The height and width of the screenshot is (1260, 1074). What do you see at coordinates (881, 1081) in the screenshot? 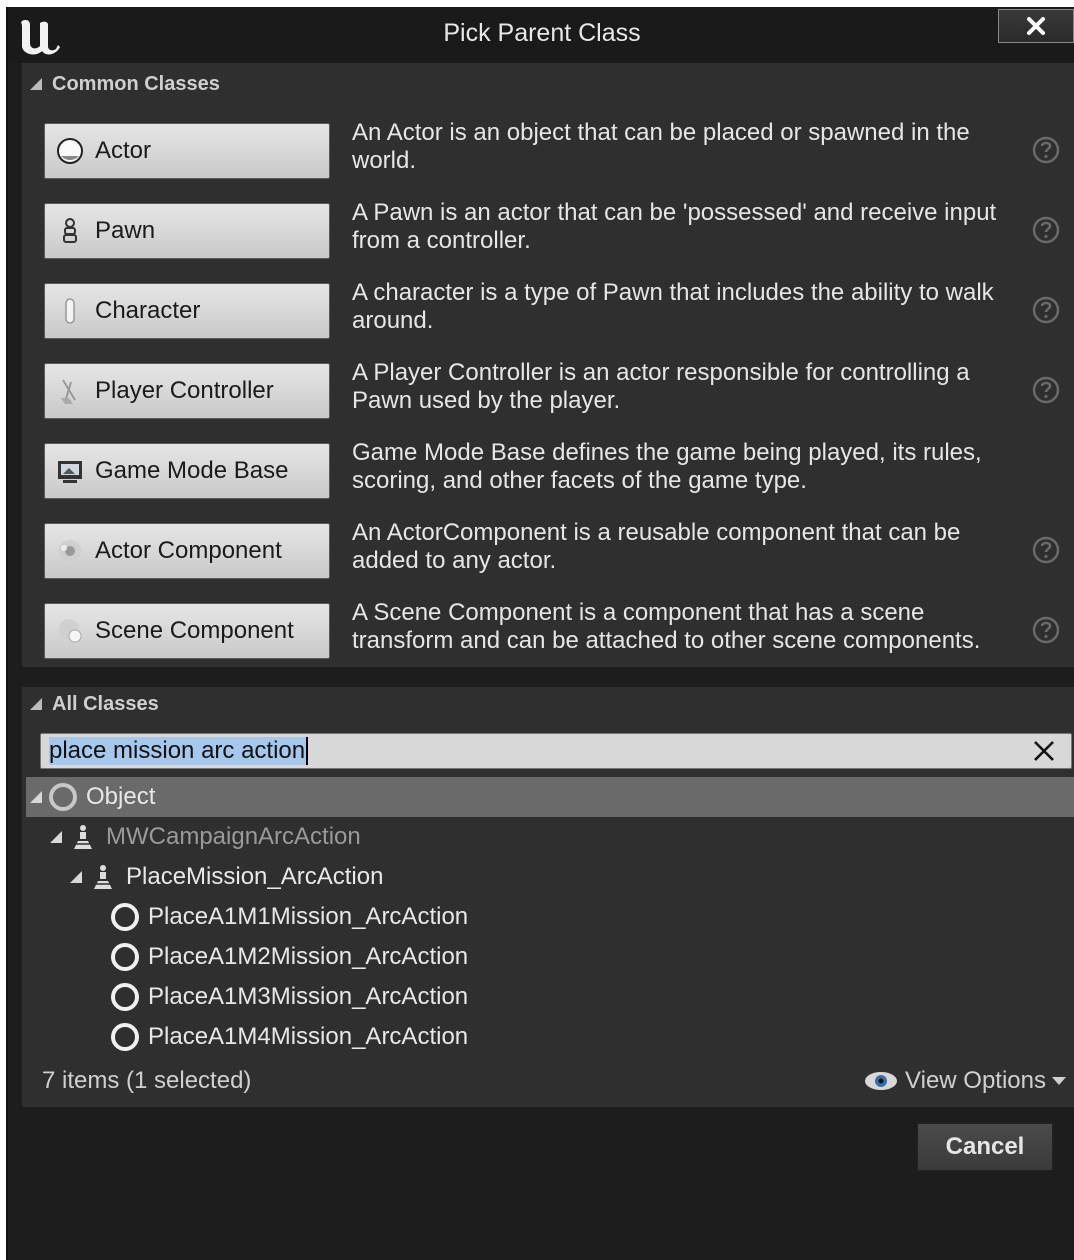
I see `eye-icon` at bounding box center [881, 1081].